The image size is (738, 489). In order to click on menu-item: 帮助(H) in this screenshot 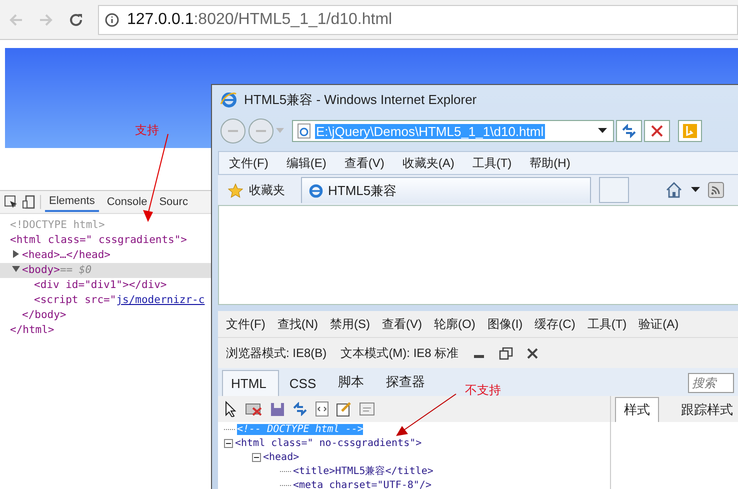, I will do `click(550, 163)`.